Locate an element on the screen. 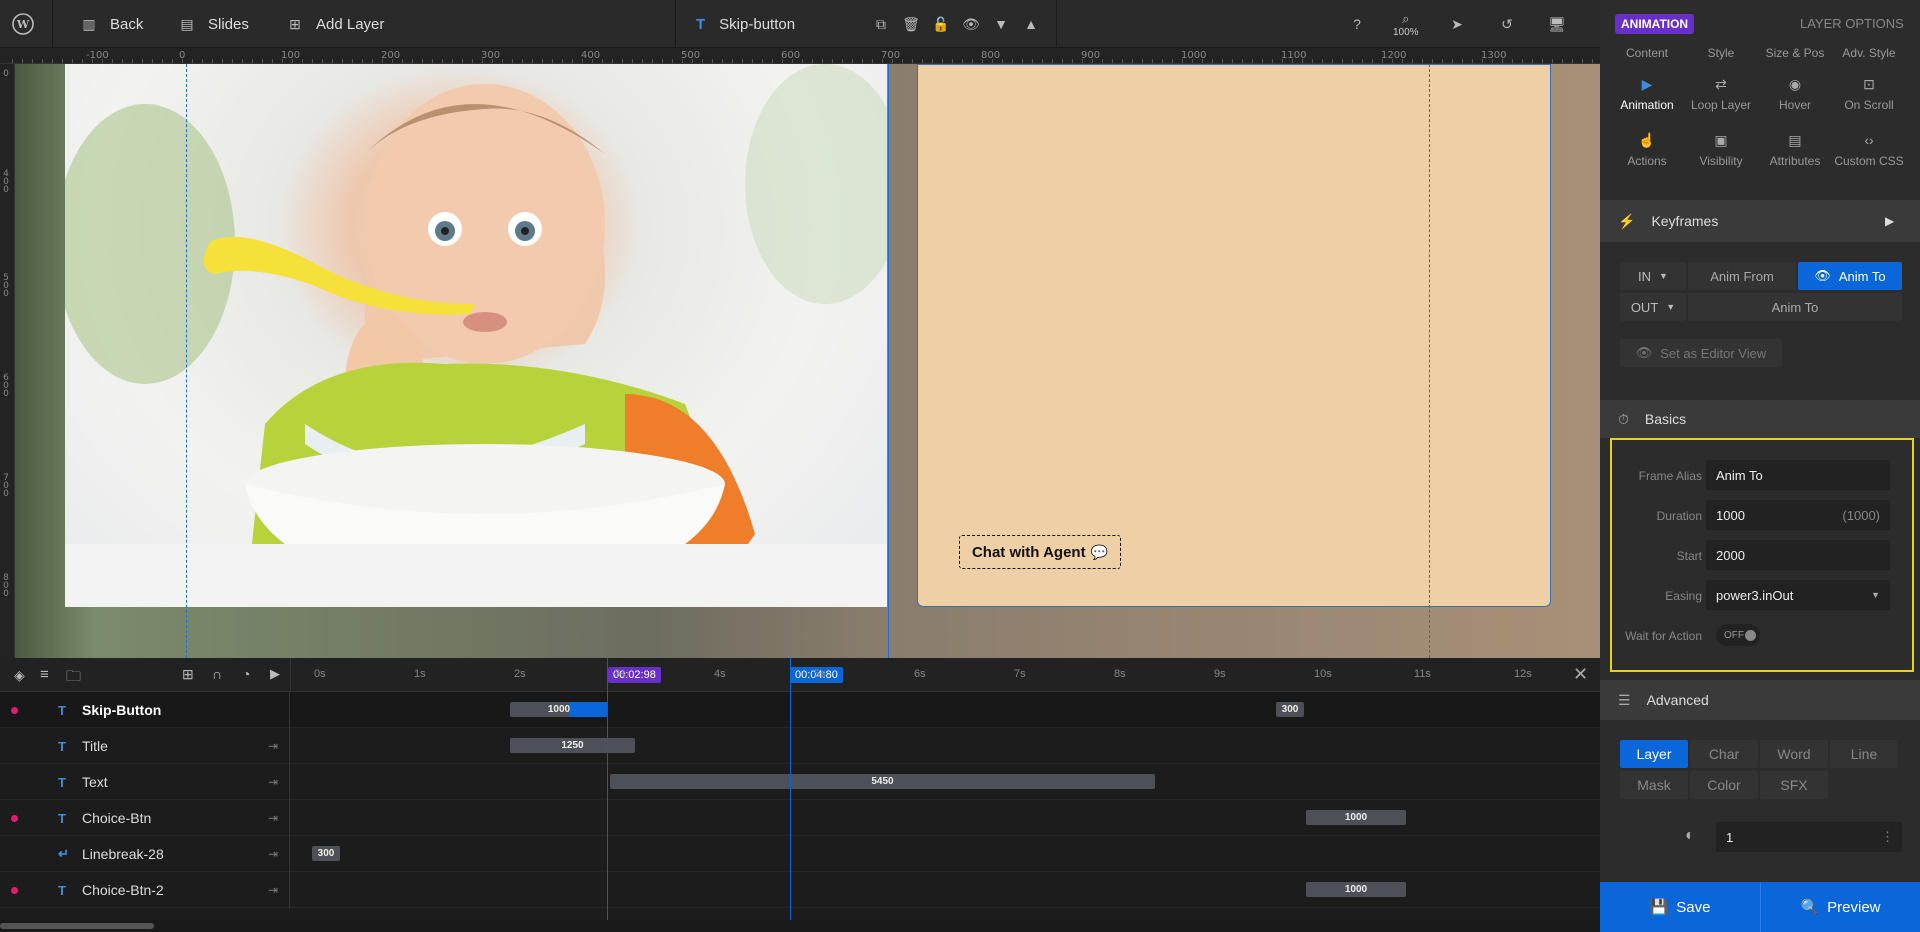 The height and width of the screenshot is (932, 1920). tab-attributes: ▤ Attributes is located at coordinates (1795, 150).